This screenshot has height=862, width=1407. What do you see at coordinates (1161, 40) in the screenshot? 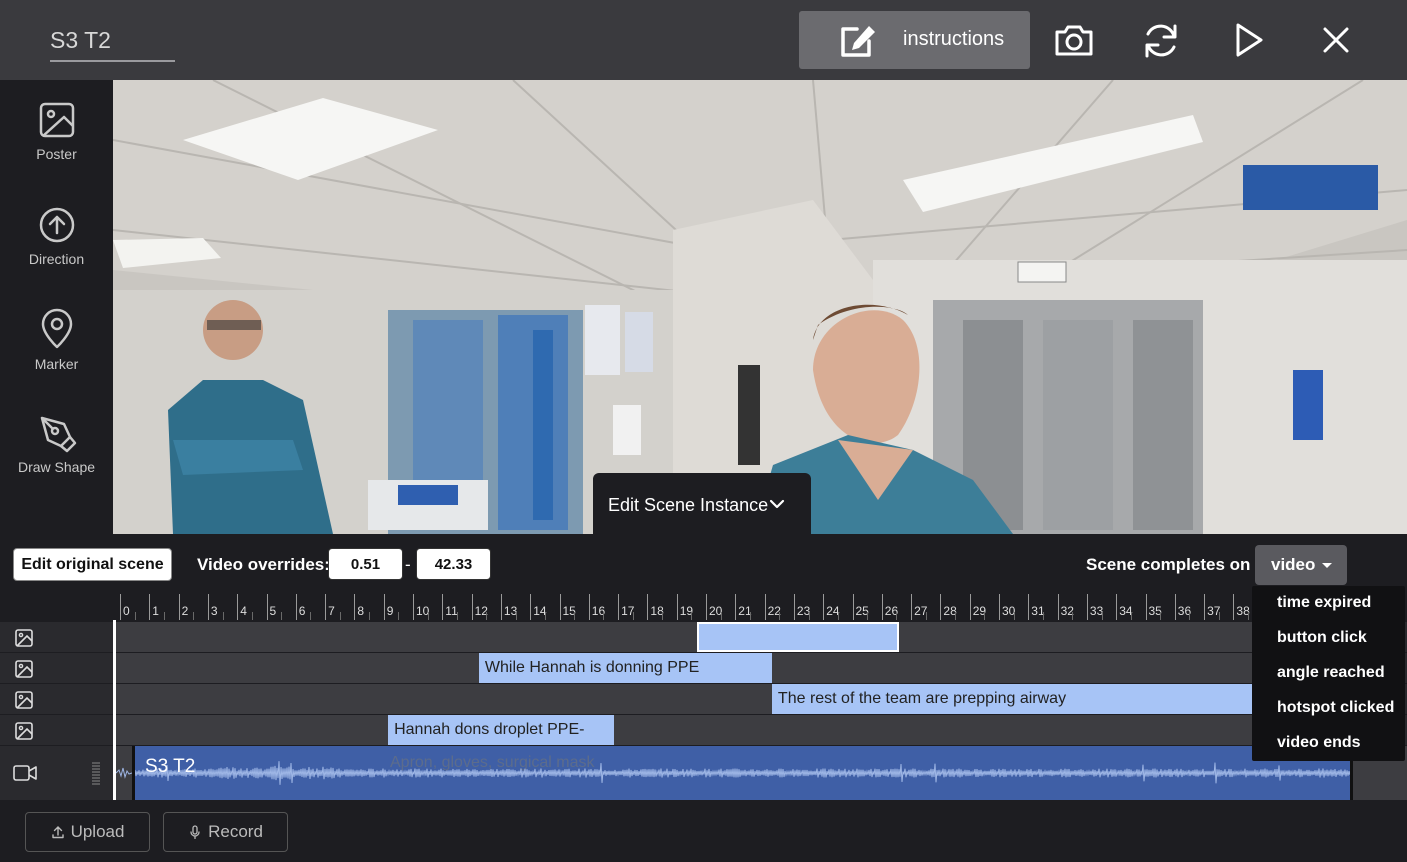
I see `refresh-icon` at bounding box center [1161, 40].